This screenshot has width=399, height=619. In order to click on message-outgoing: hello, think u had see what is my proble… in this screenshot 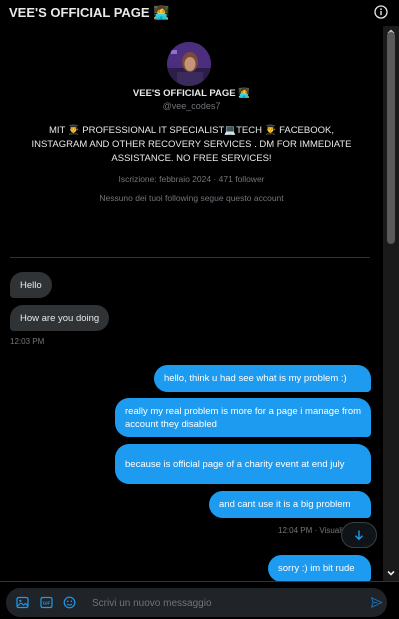, I will do `click(262, 378)`.